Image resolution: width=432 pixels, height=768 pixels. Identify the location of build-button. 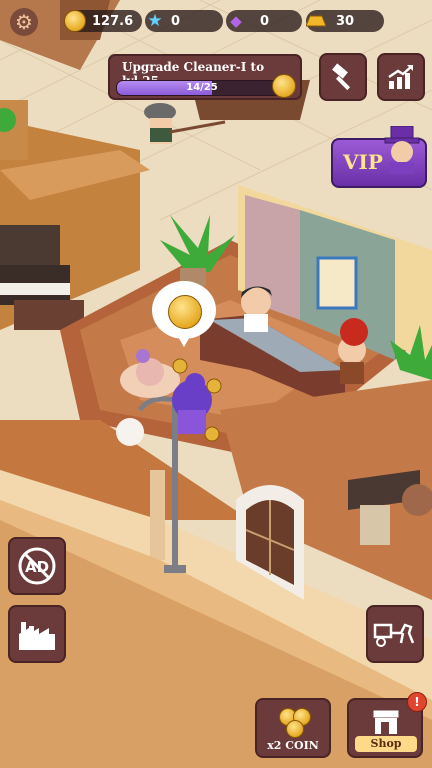
(343, 77).